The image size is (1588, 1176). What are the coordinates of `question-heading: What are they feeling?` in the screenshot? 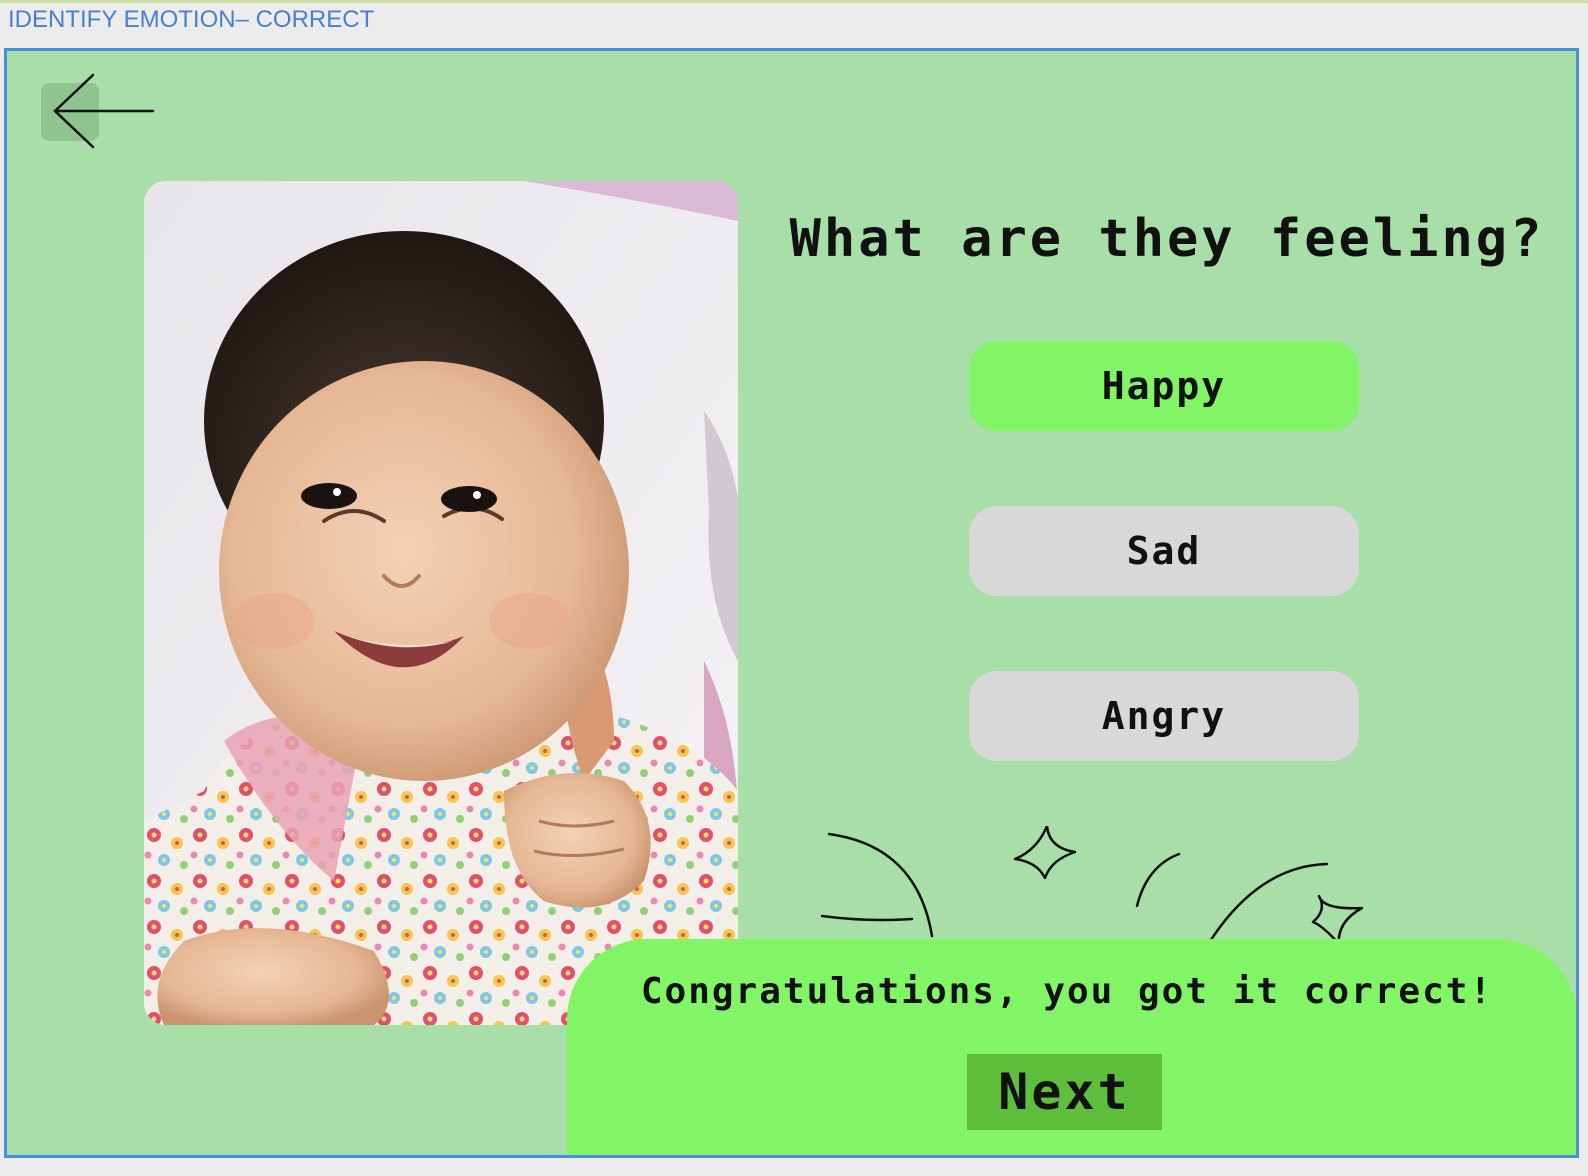 It's located at (1167, 239).